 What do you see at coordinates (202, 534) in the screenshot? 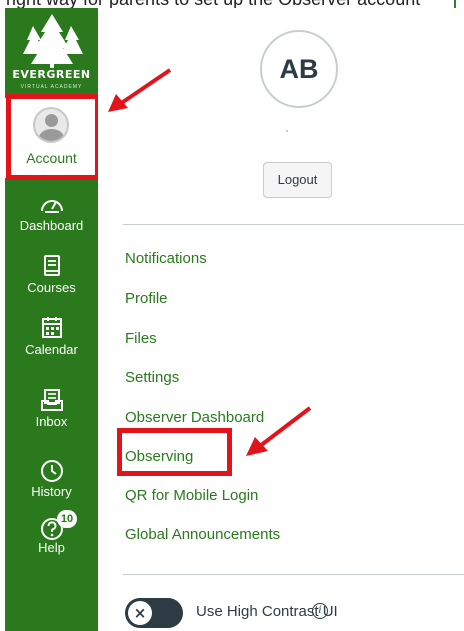
I see `link-global-announcements: Global Announcements` at bounding box center [202, 534].